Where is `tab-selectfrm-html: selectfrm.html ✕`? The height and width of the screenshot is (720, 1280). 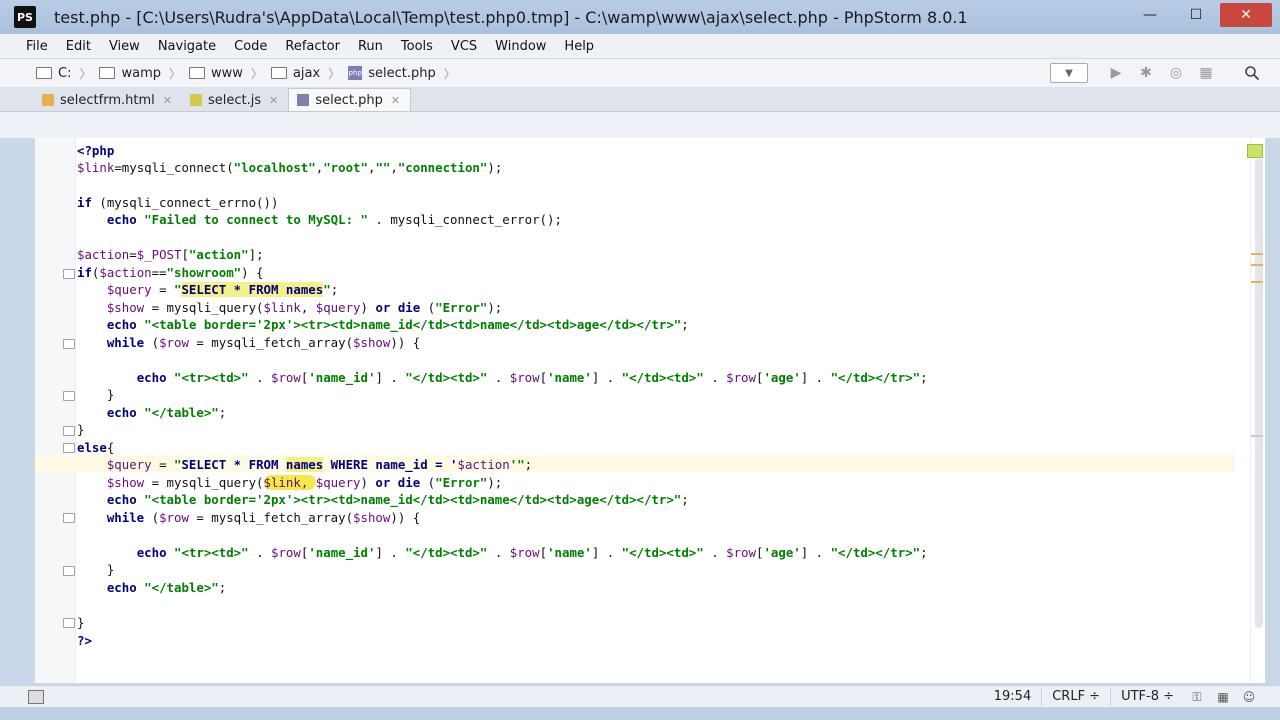
tab-selectfrm-html: selectfrm.html ✕ is located at coordinates (108, 100).